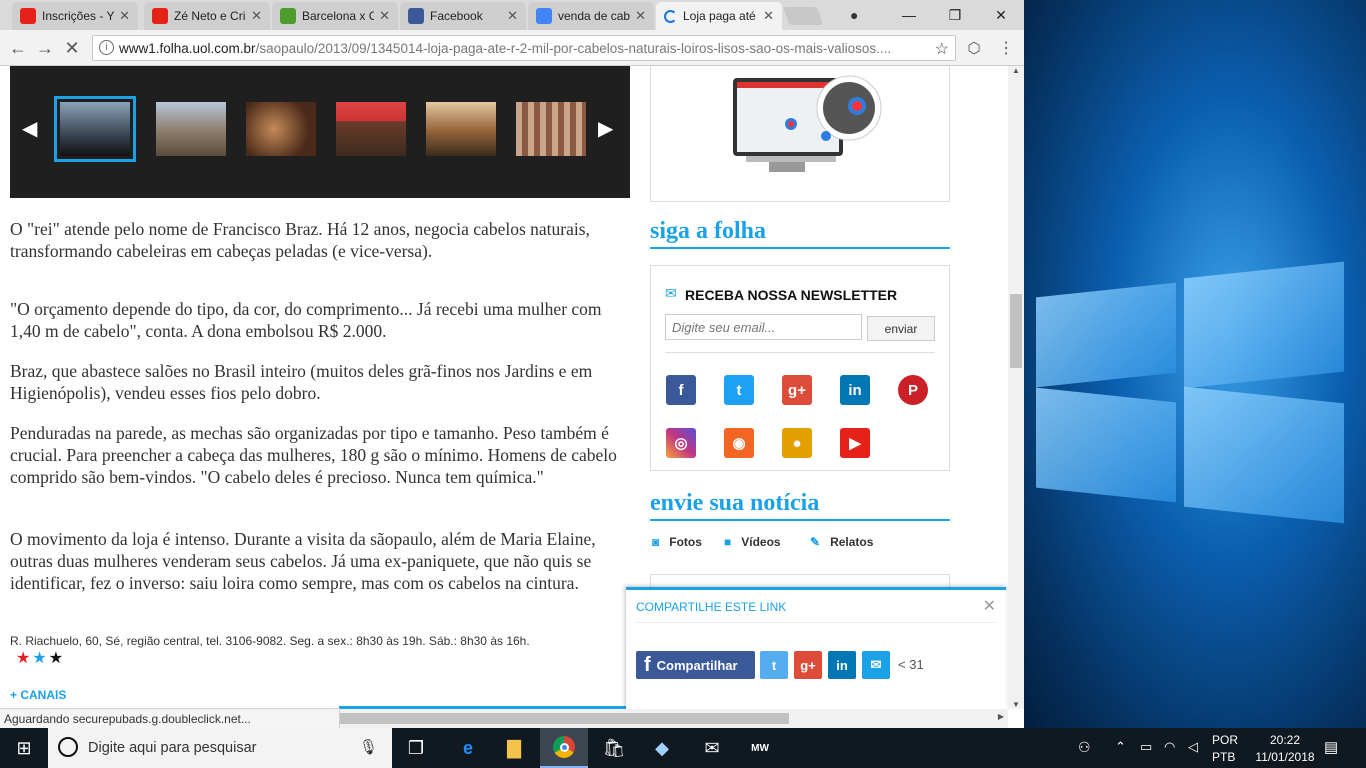 The image size is (1366, 768). I want to click on wifi-icon: ◠, so click(1169, 747).